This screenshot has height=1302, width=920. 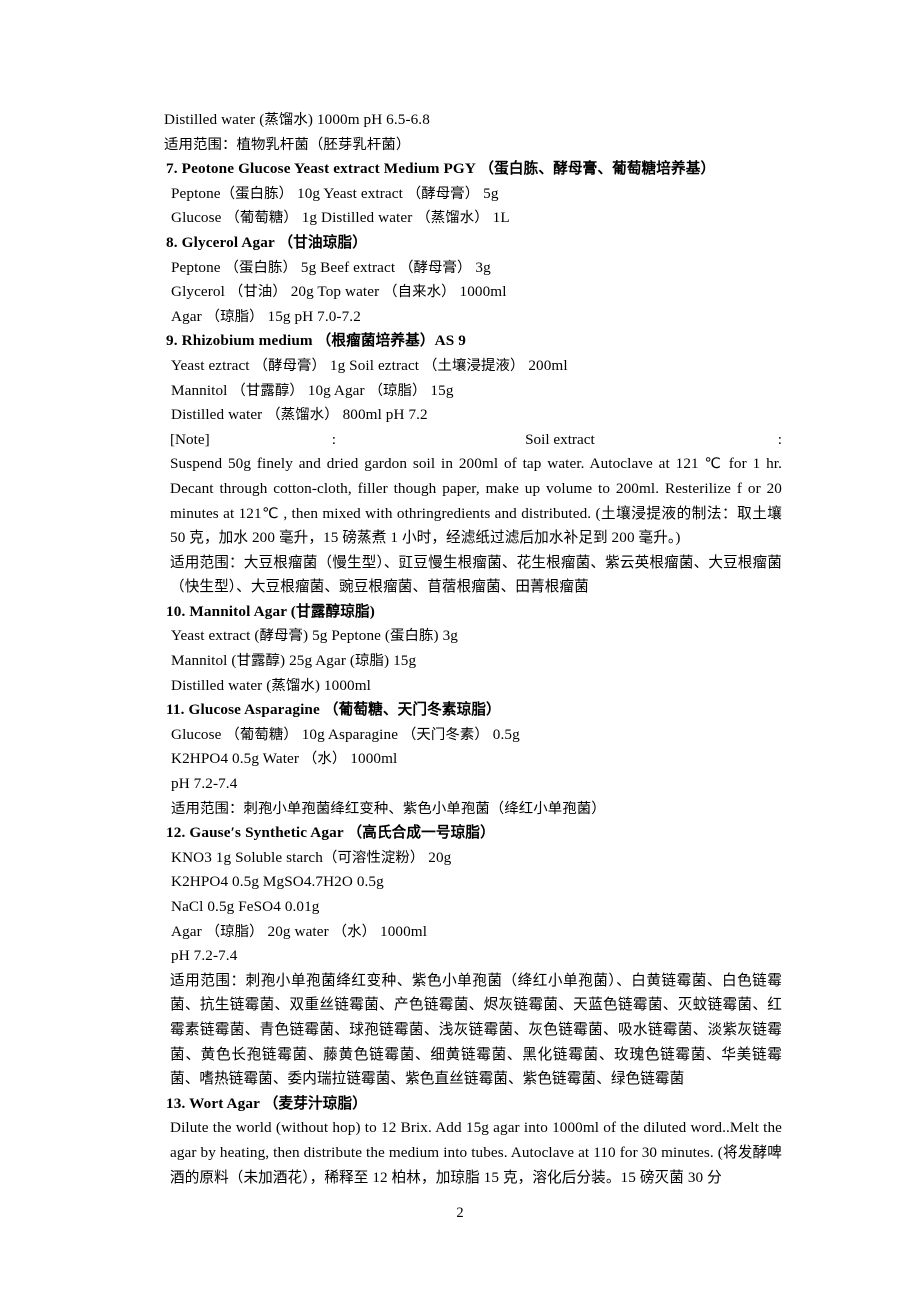 What do you see at coordinates (316, 341) in the screenshot?
I see `heading-09-rhizobium-medium: 9. Rhizobium medium （根瘤菌培养基）AS 9` at bounding box center [316, 341].